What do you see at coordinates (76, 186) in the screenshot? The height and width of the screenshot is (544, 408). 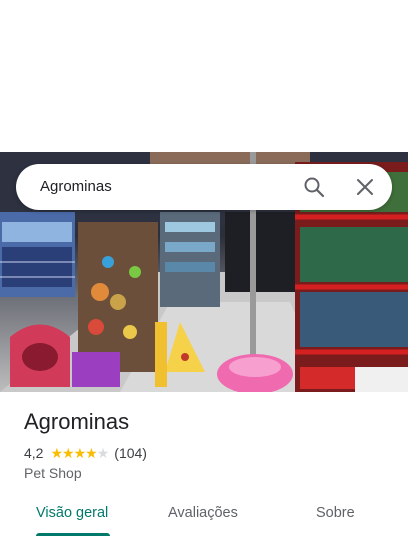 I see `search-input: Agrominas` at bounding box center [76, 186].